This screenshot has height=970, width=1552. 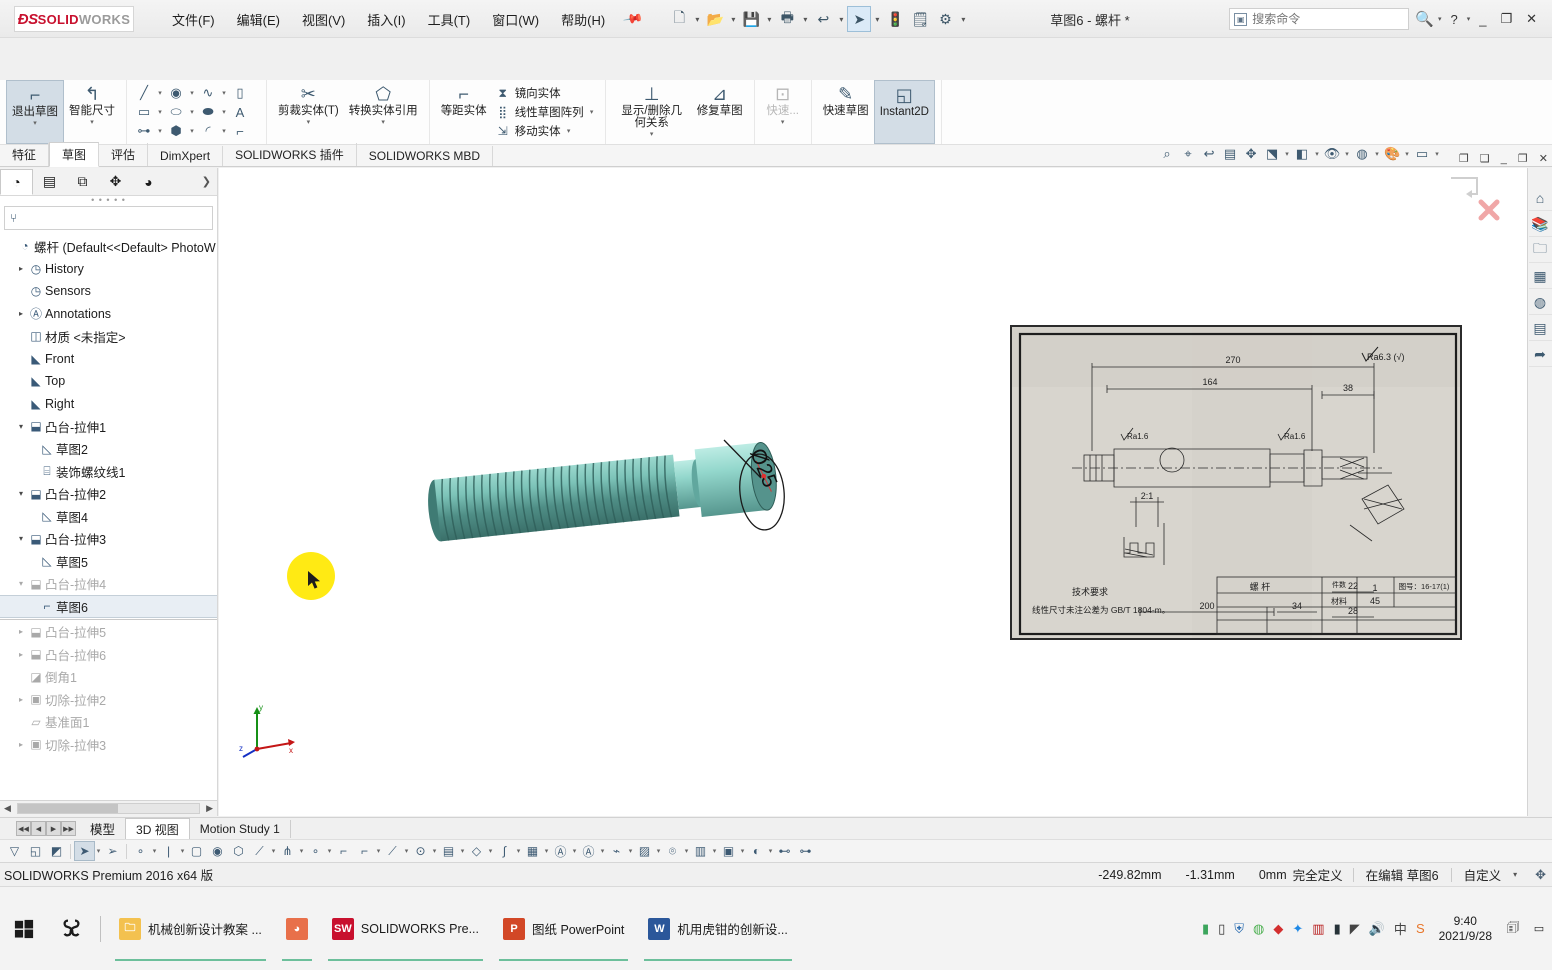 I want to click on deselect-icon: ➢, so click(x=112, y=851).